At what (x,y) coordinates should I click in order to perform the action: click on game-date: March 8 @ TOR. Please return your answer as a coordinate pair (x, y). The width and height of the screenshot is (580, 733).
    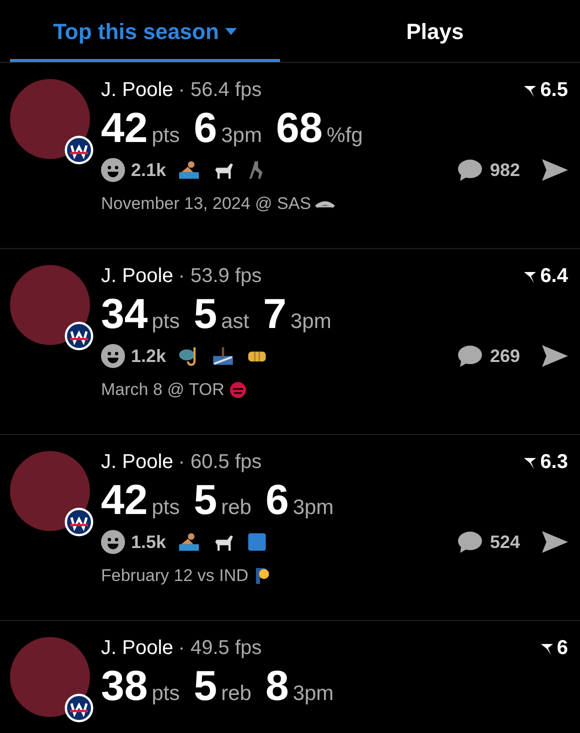
    Looking at the image, I should click on (162, 390).